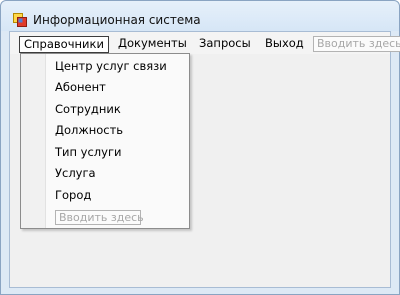 The image size is (400, 295). Describe the element at coordinates (225, 44) in the screenshot. I see `menu-item-queries: Запросы` at that location.